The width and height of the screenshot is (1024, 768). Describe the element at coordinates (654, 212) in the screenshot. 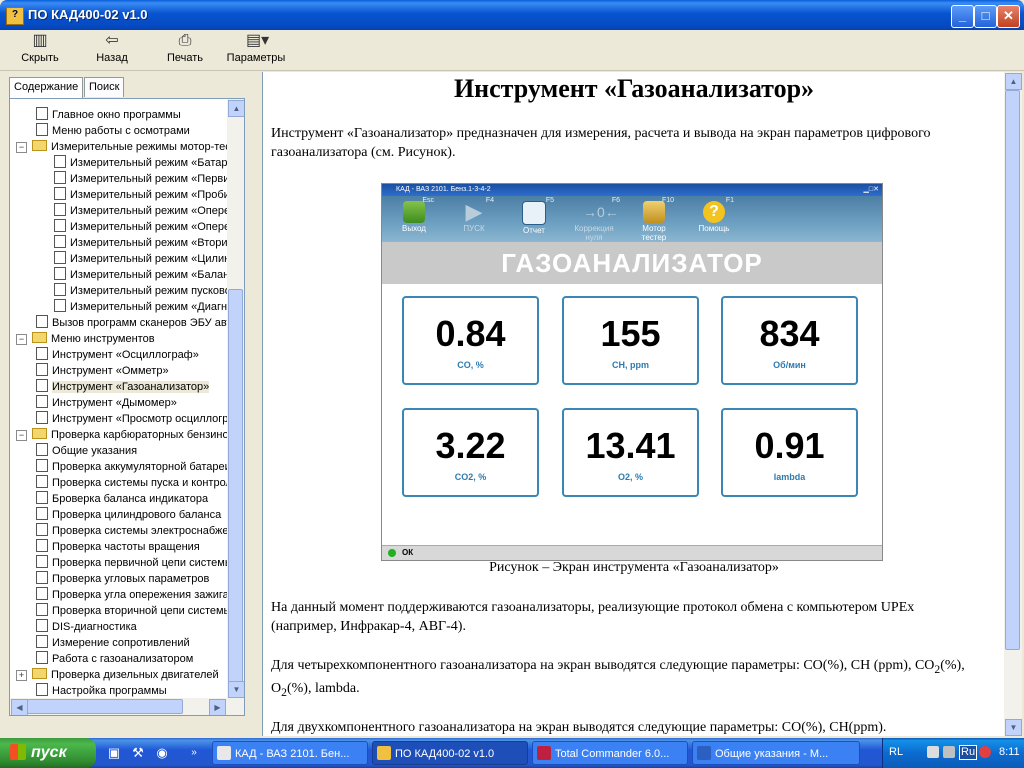

I see `motor-tester-icon` at that location.